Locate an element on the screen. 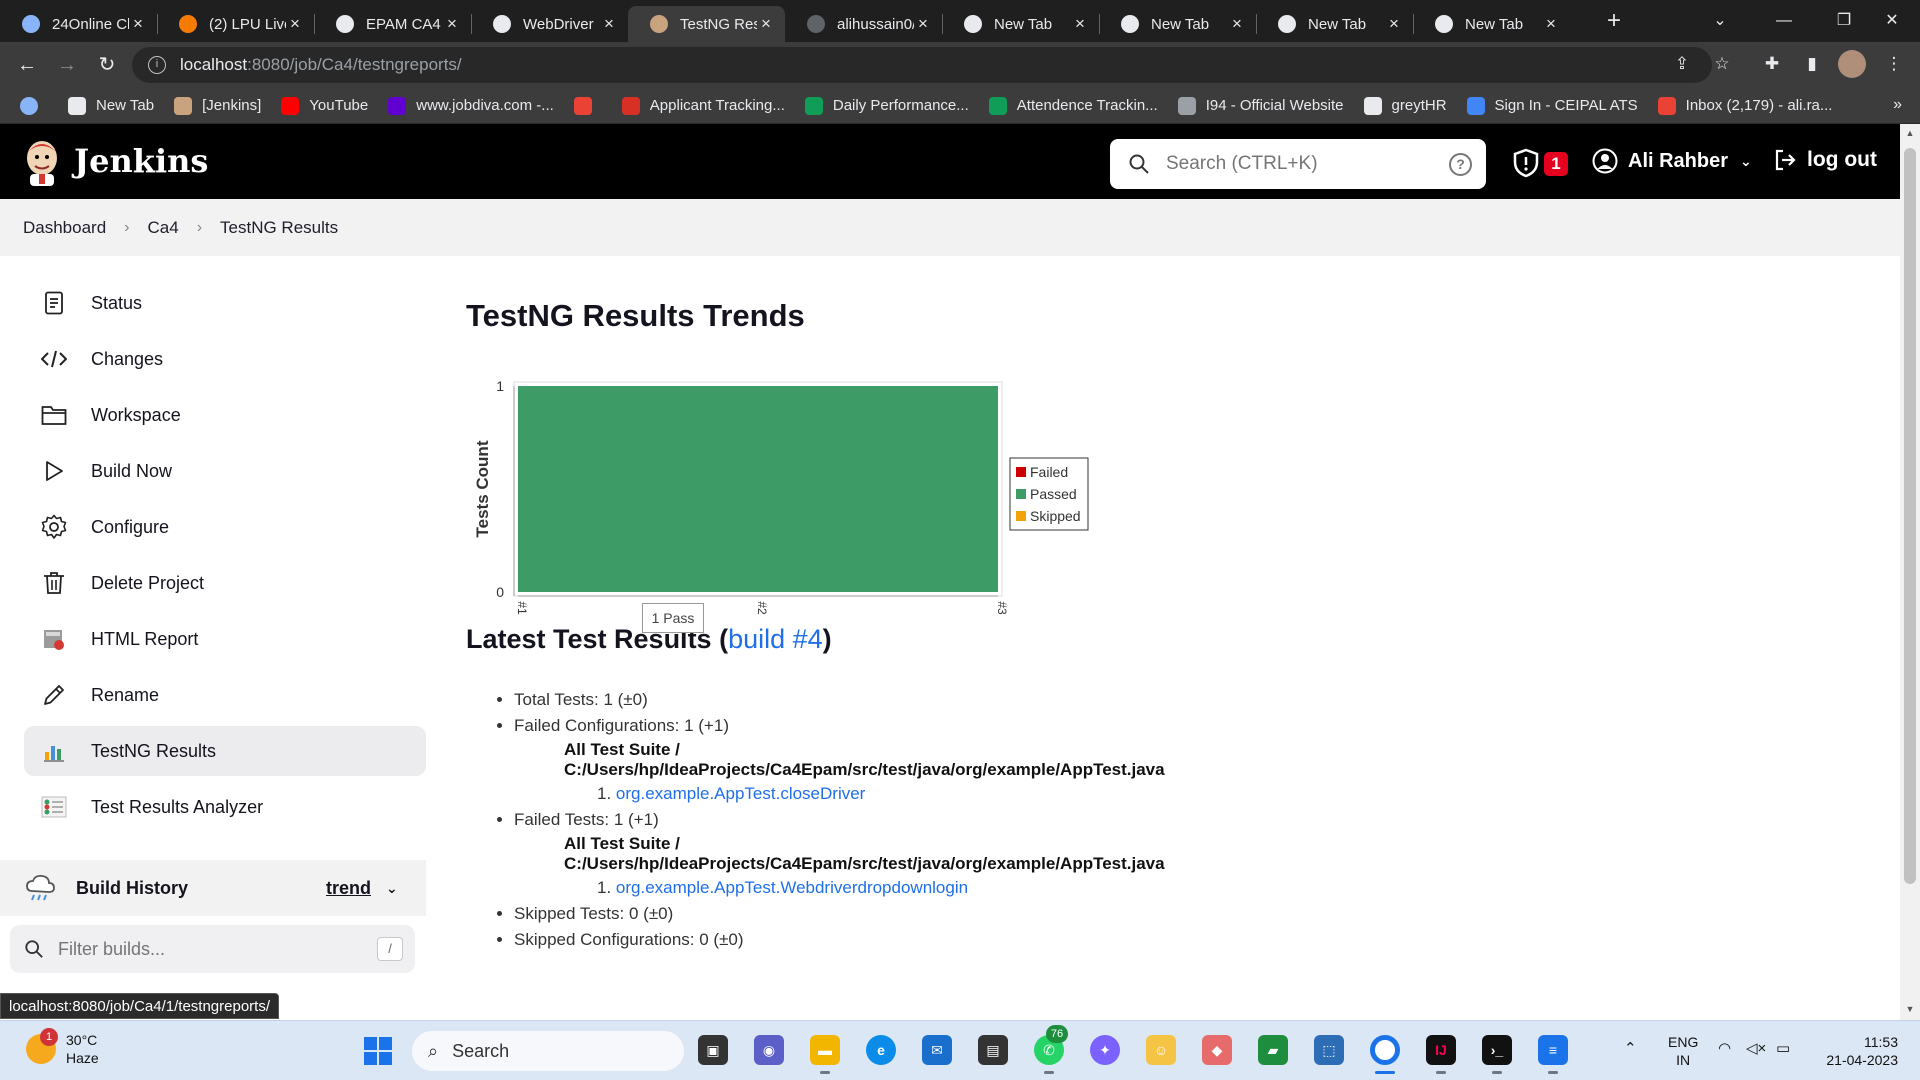 This screenshot has height=1080, width=1920. menu-icon: ⋮ is located at coordinates (1894, 64).